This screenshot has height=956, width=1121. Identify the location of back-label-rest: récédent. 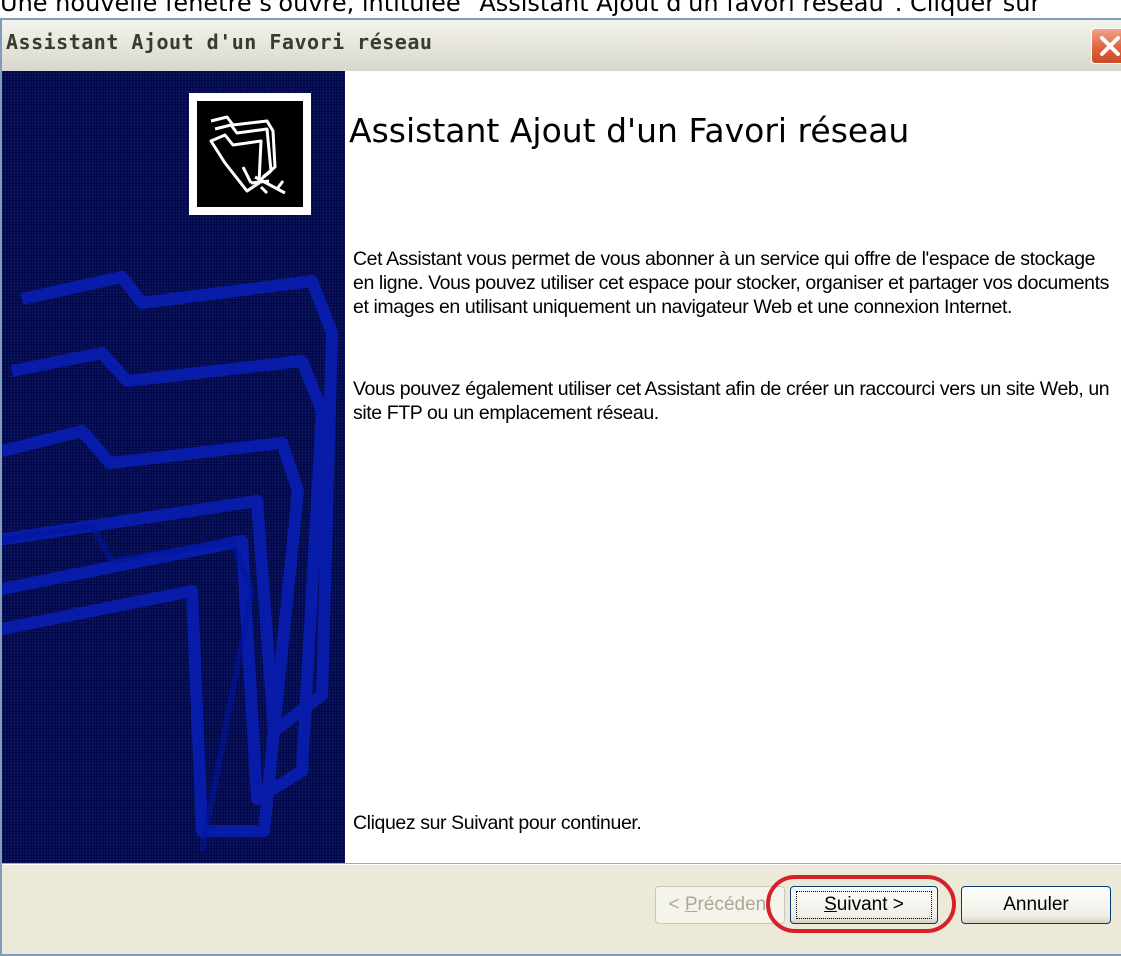
(734, 904).